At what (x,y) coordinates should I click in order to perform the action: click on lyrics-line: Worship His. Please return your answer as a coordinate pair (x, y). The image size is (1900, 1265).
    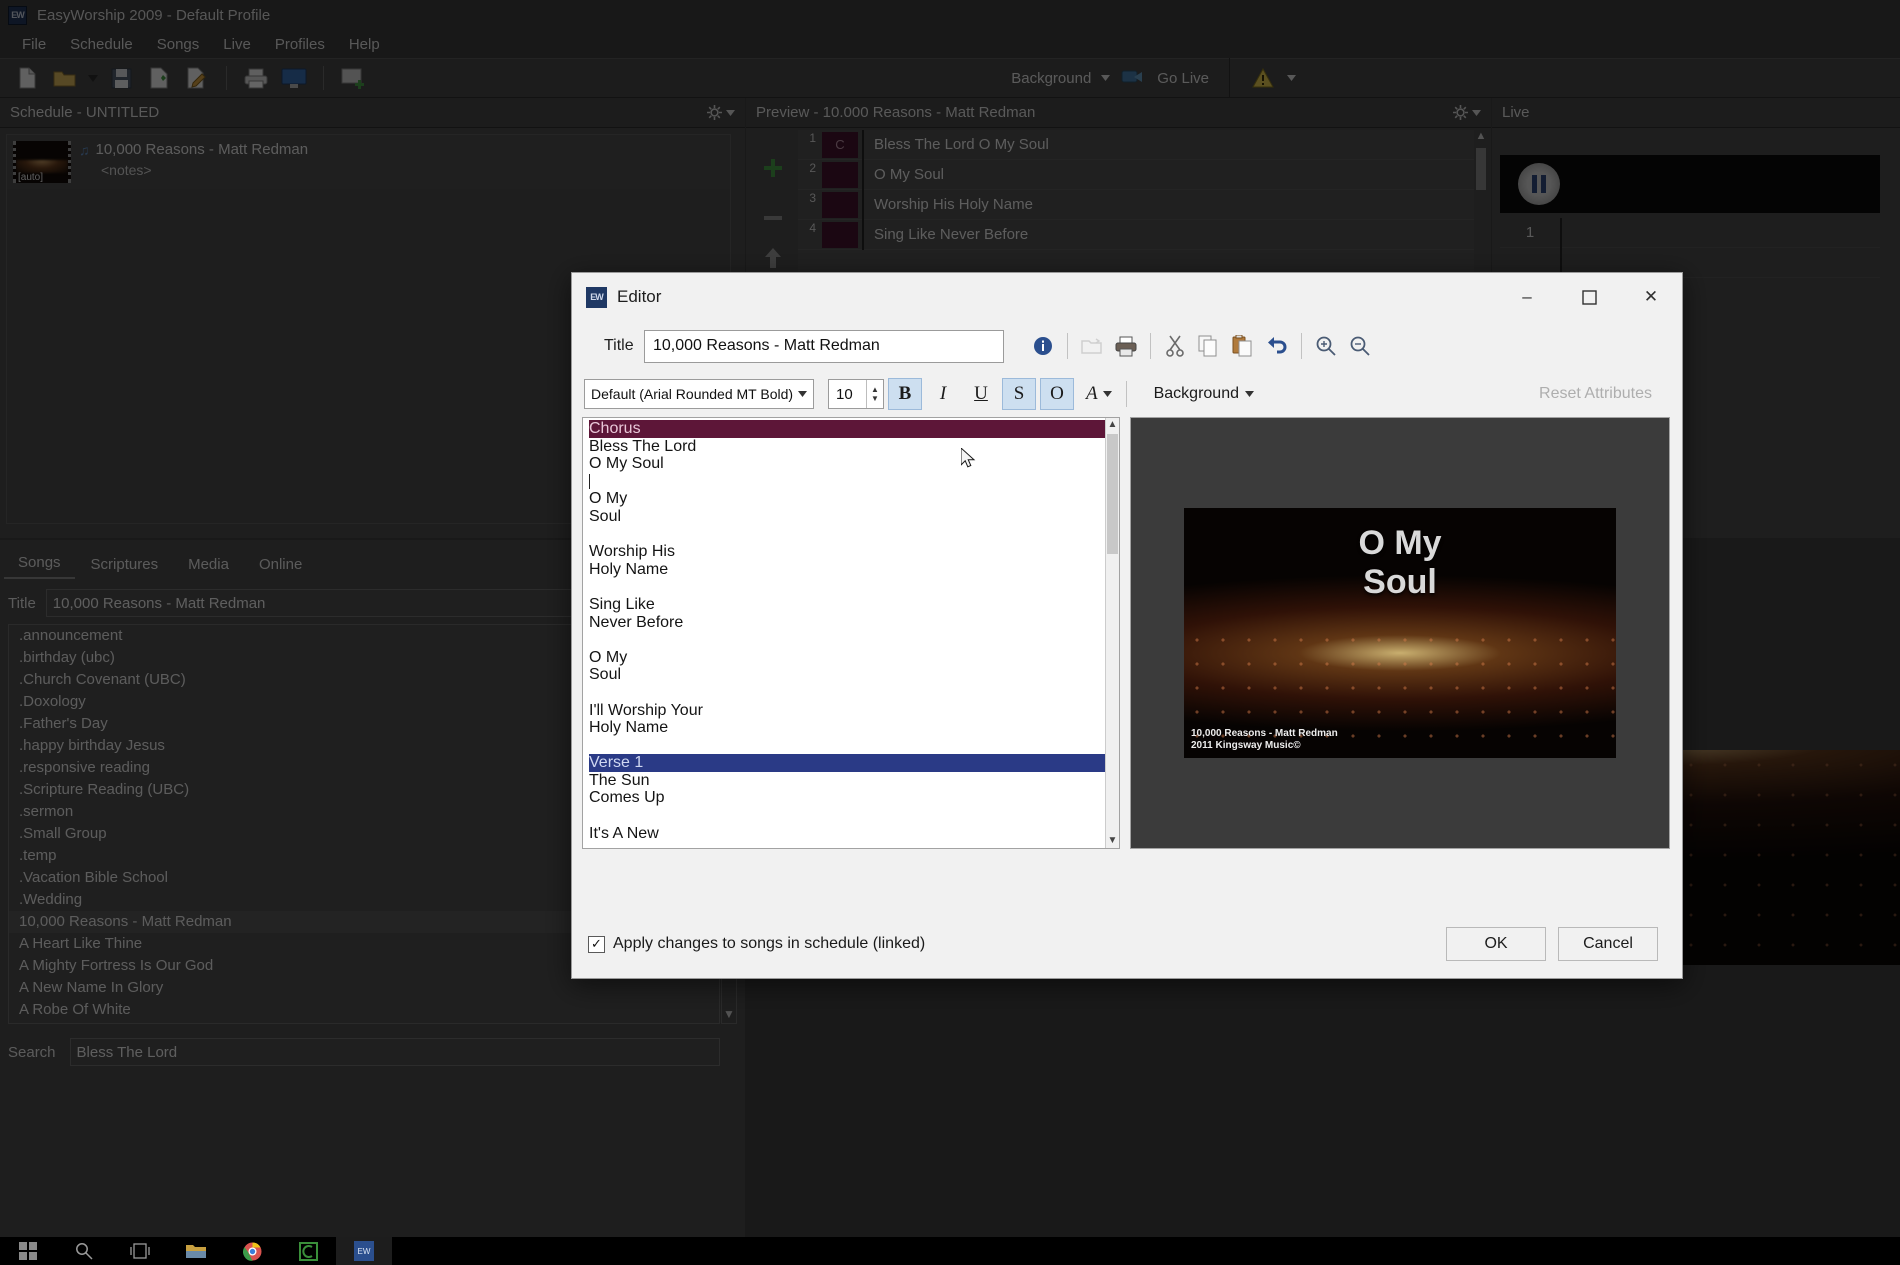
    Looking at the image, I should click on (847, 552).